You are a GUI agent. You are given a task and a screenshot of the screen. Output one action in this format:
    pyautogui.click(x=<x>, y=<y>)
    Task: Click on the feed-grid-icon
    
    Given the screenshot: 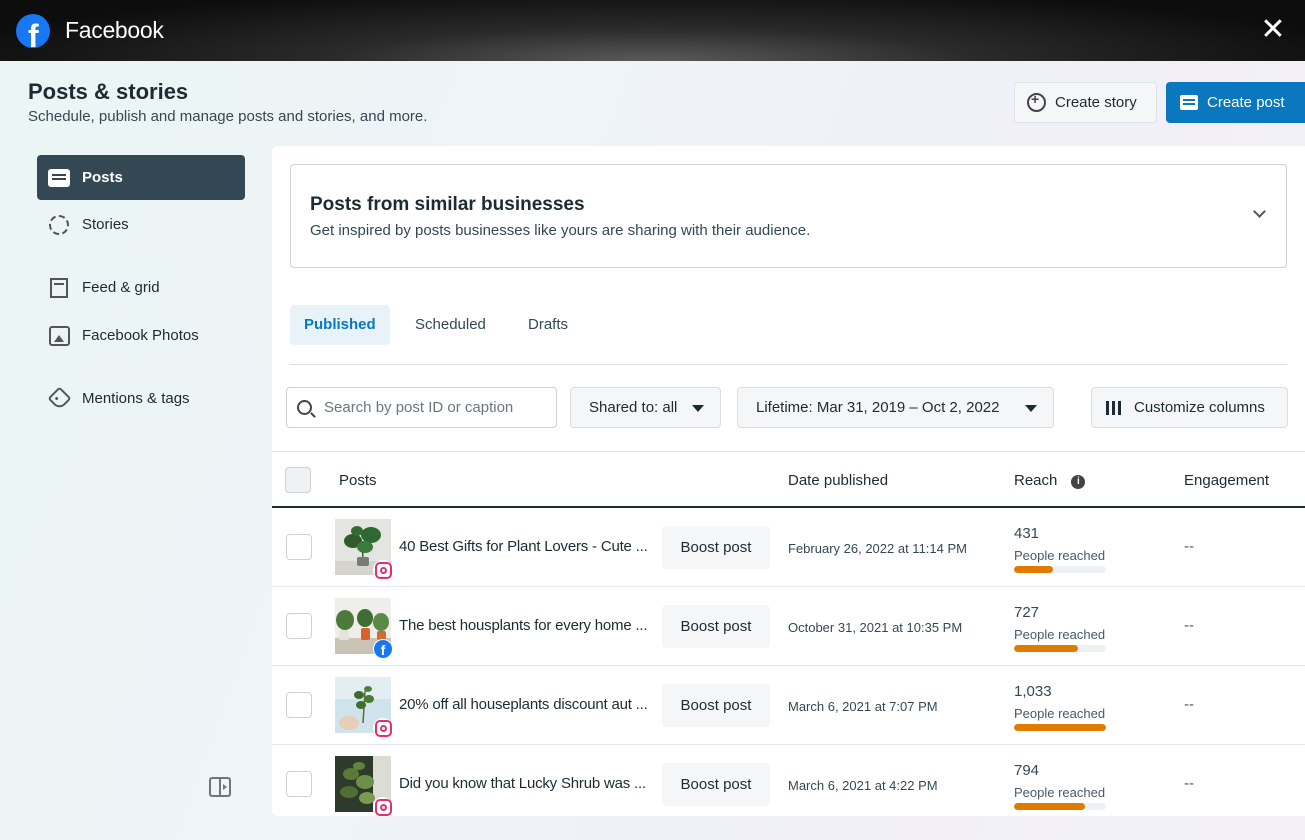 What is the action you would take?
    pyautogui.click(x=59, y=288)
    